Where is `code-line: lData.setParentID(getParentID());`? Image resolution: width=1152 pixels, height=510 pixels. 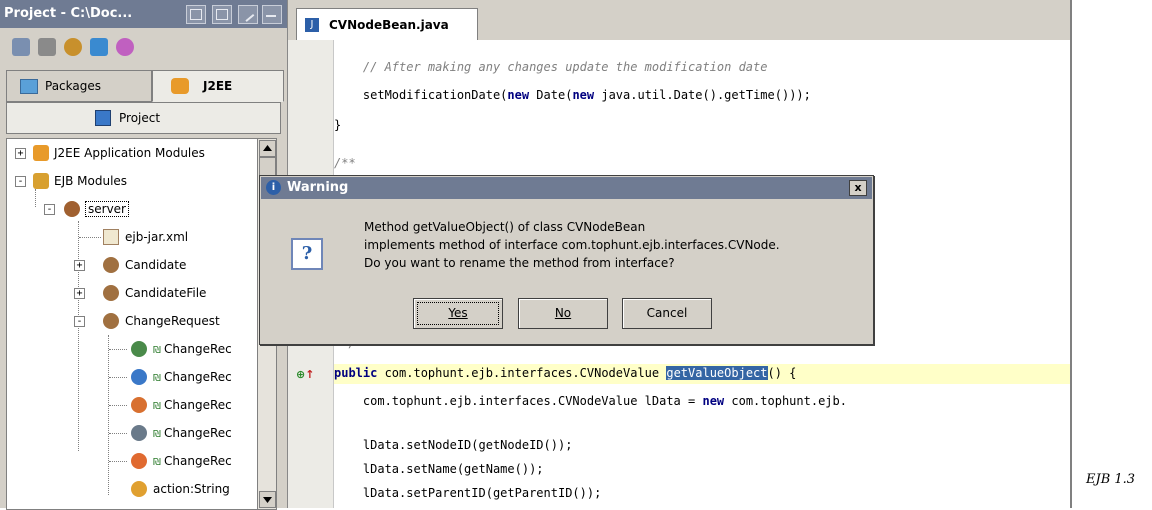
code-line: lData.setParentID(getParentID()); is located at coordinates (467, 493).